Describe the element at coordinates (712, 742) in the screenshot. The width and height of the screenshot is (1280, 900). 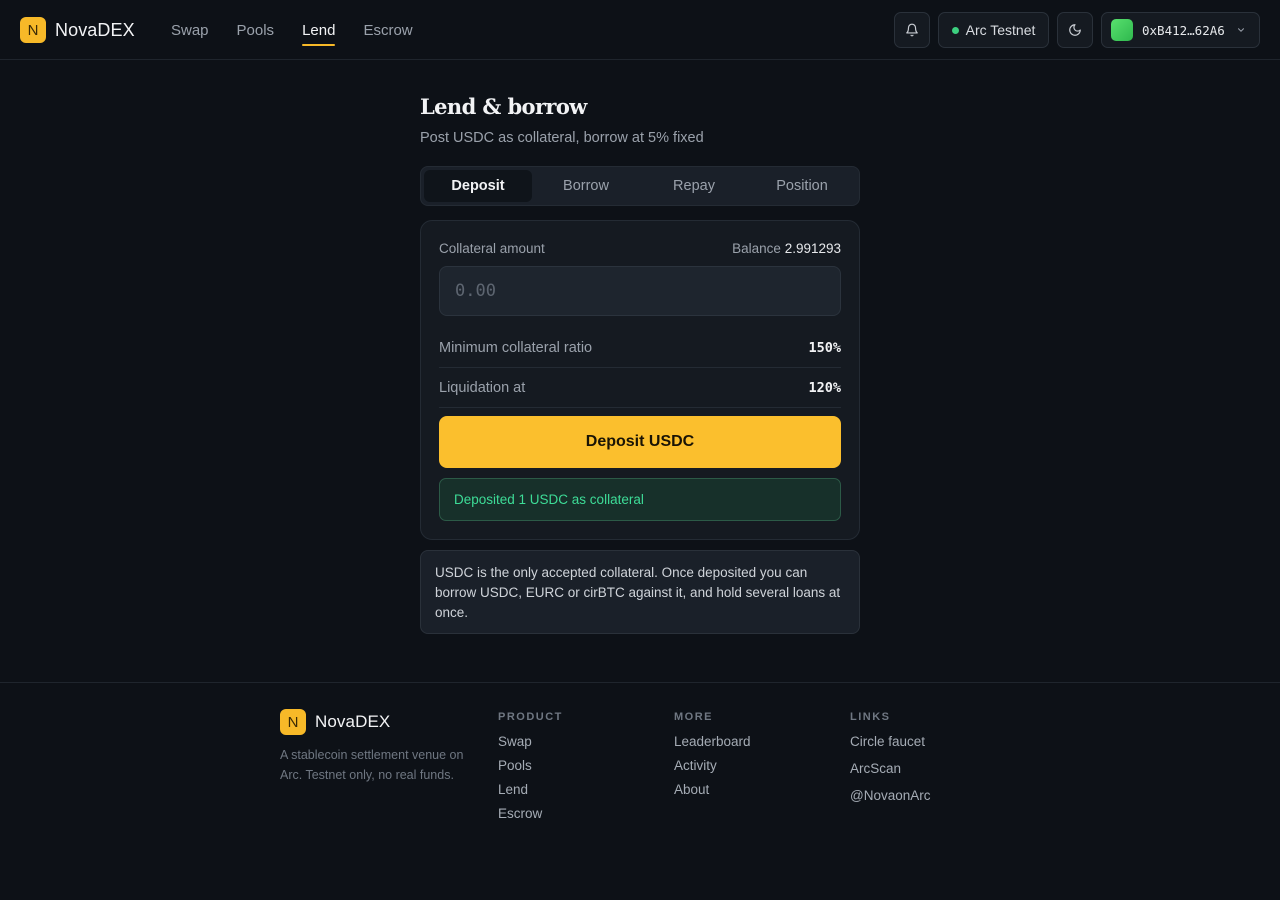
I see `footer-link-leaderboard: Leaderboard` at that location.